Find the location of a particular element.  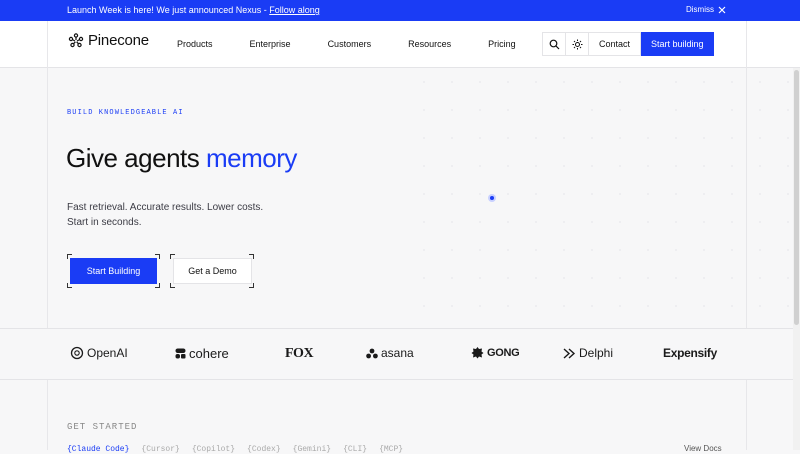

logo-delphi: Delphi is located at coordinates (588, 353).